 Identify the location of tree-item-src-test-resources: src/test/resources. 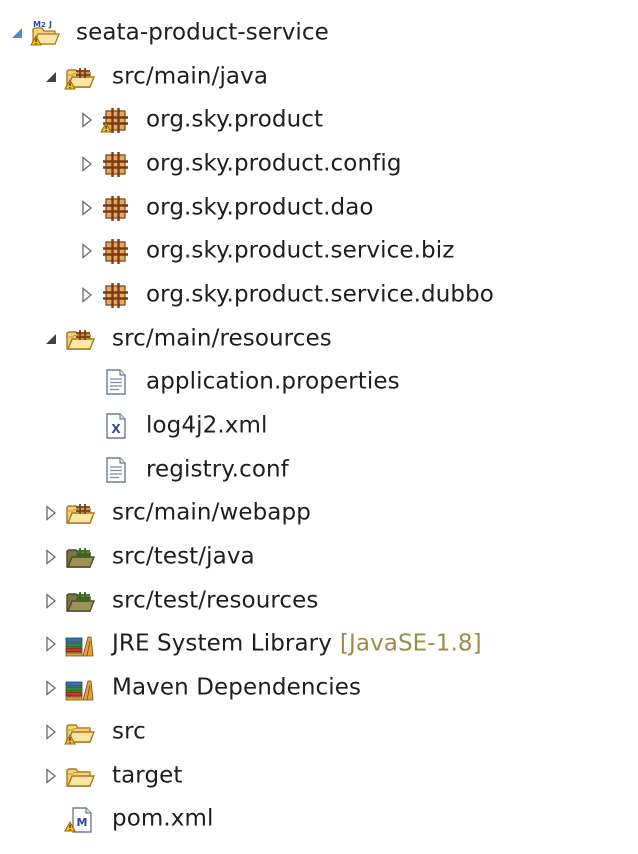
(319, 601).